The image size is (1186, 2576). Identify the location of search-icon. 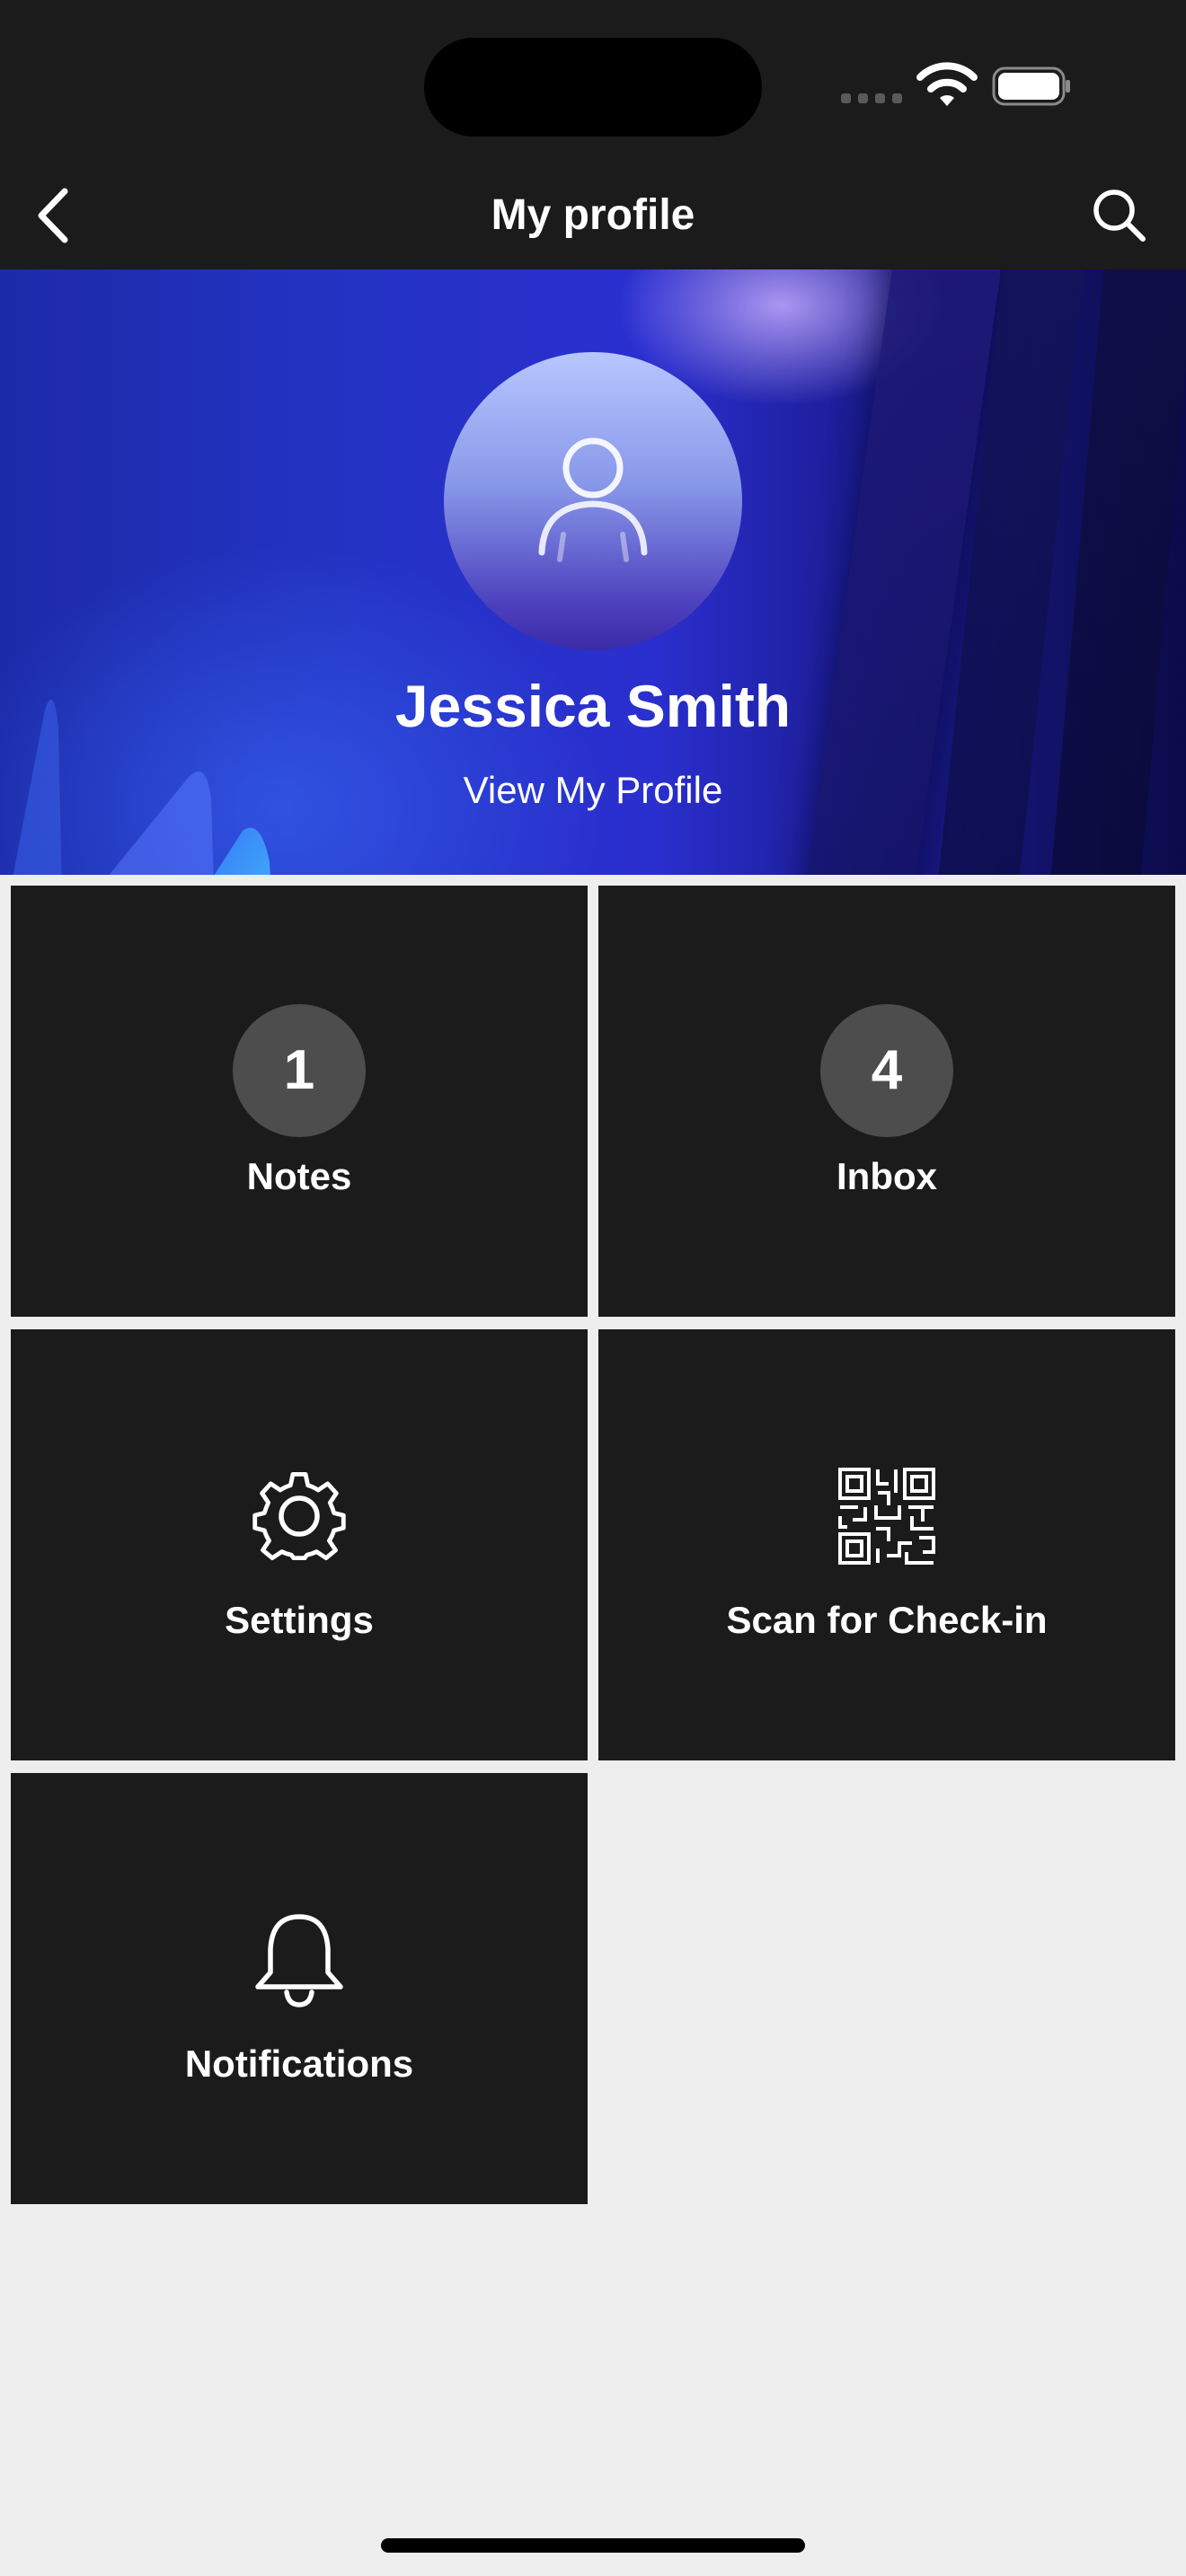
(1119, 216).